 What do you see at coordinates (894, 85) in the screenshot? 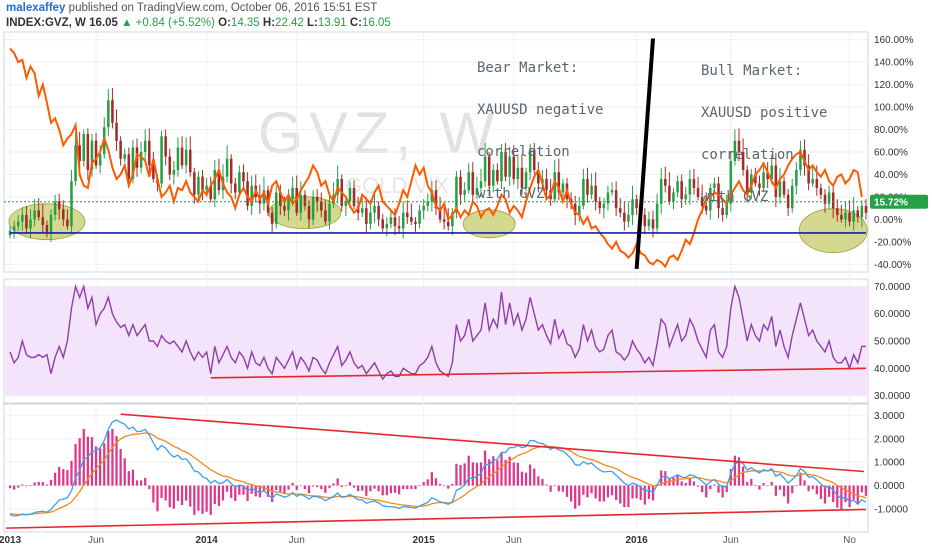
I see `price-tick-label: 120.00%` at bounding box center [894, 85].